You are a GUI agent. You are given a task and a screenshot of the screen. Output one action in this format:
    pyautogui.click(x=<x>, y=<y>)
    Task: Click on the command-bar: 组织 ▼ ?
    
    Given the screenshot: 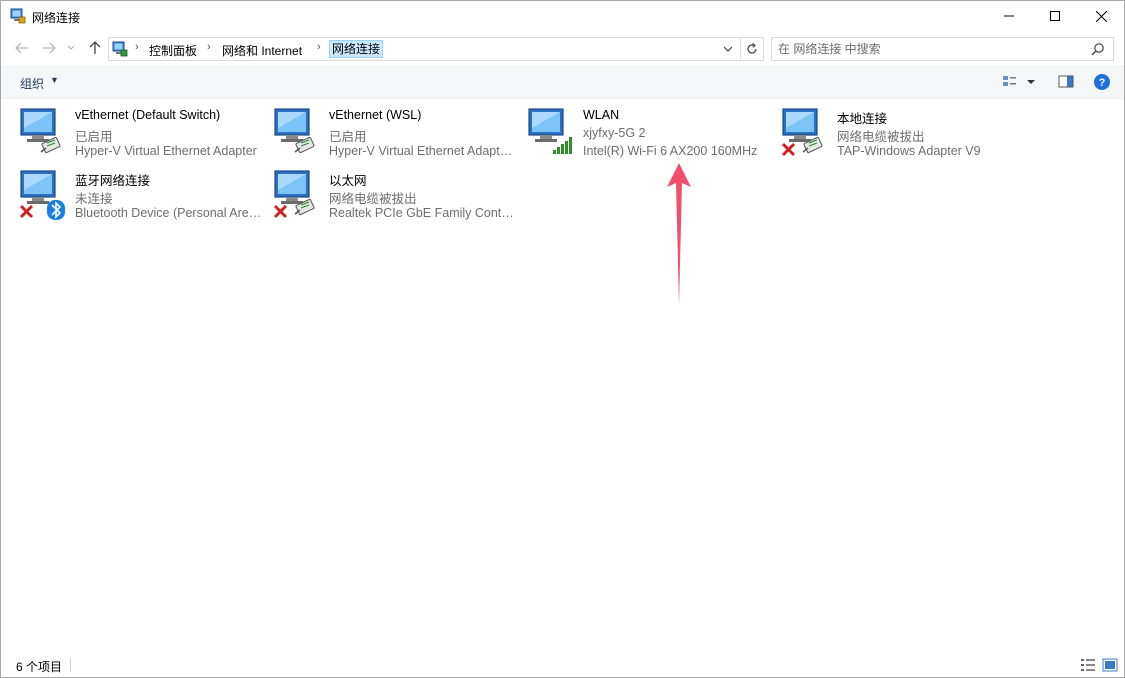 What is the action you would take?
    pyautogui.click(x=562, y=82)
    